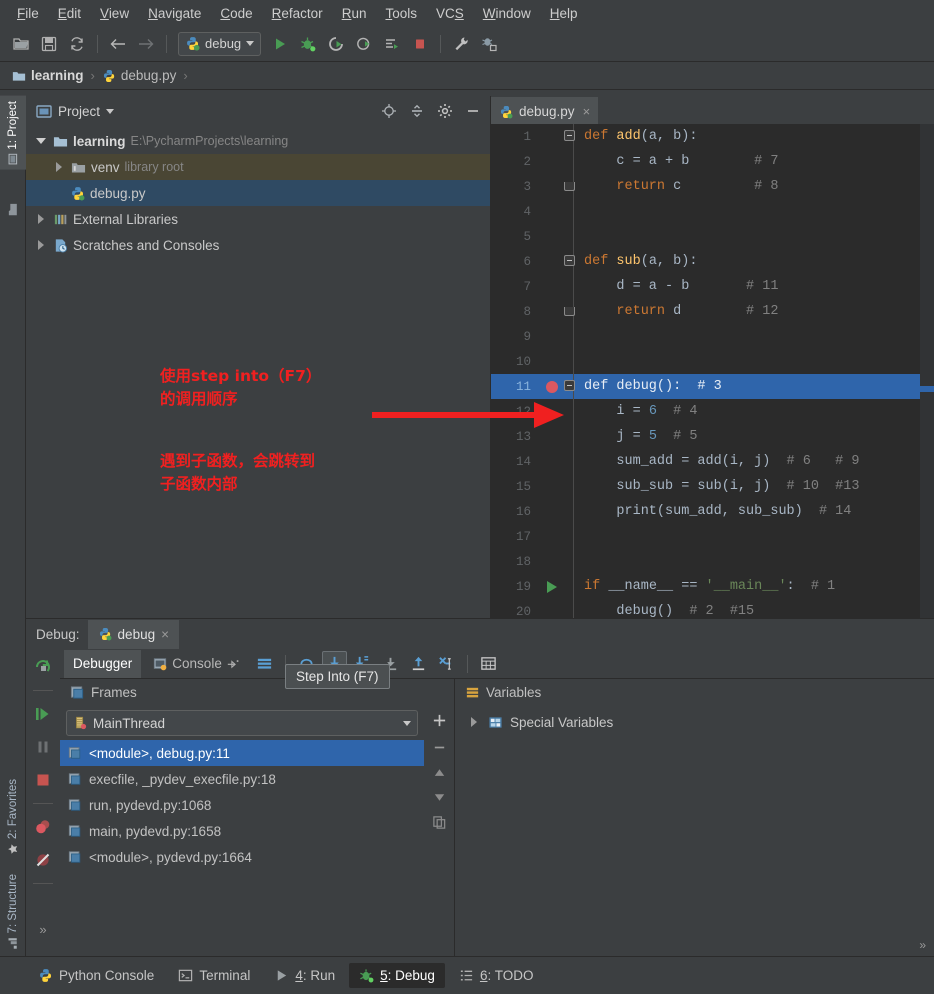 The width and height of the screenshot is (934, 994). I want to click on code-line-10: 10, so click(712, 361).